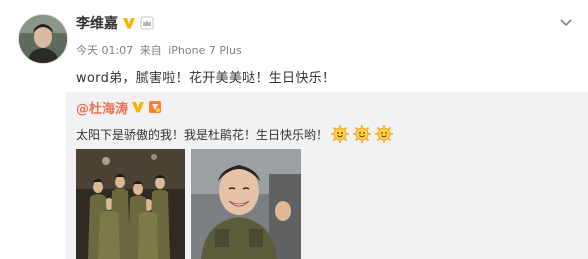  I want to click on repost-image-group-photo, so click(130, 204).